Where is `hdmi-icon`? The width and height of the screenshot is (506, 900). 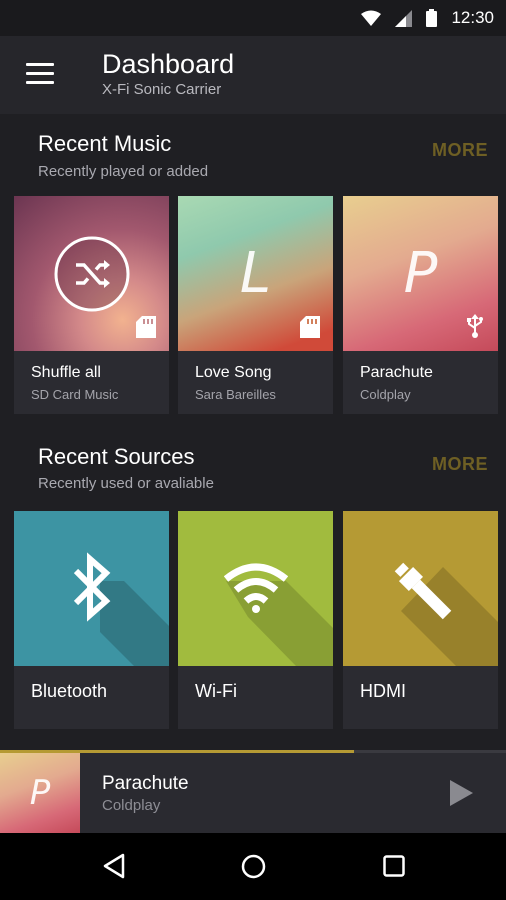 hdmi-icon is located at coordinates (423, 591).